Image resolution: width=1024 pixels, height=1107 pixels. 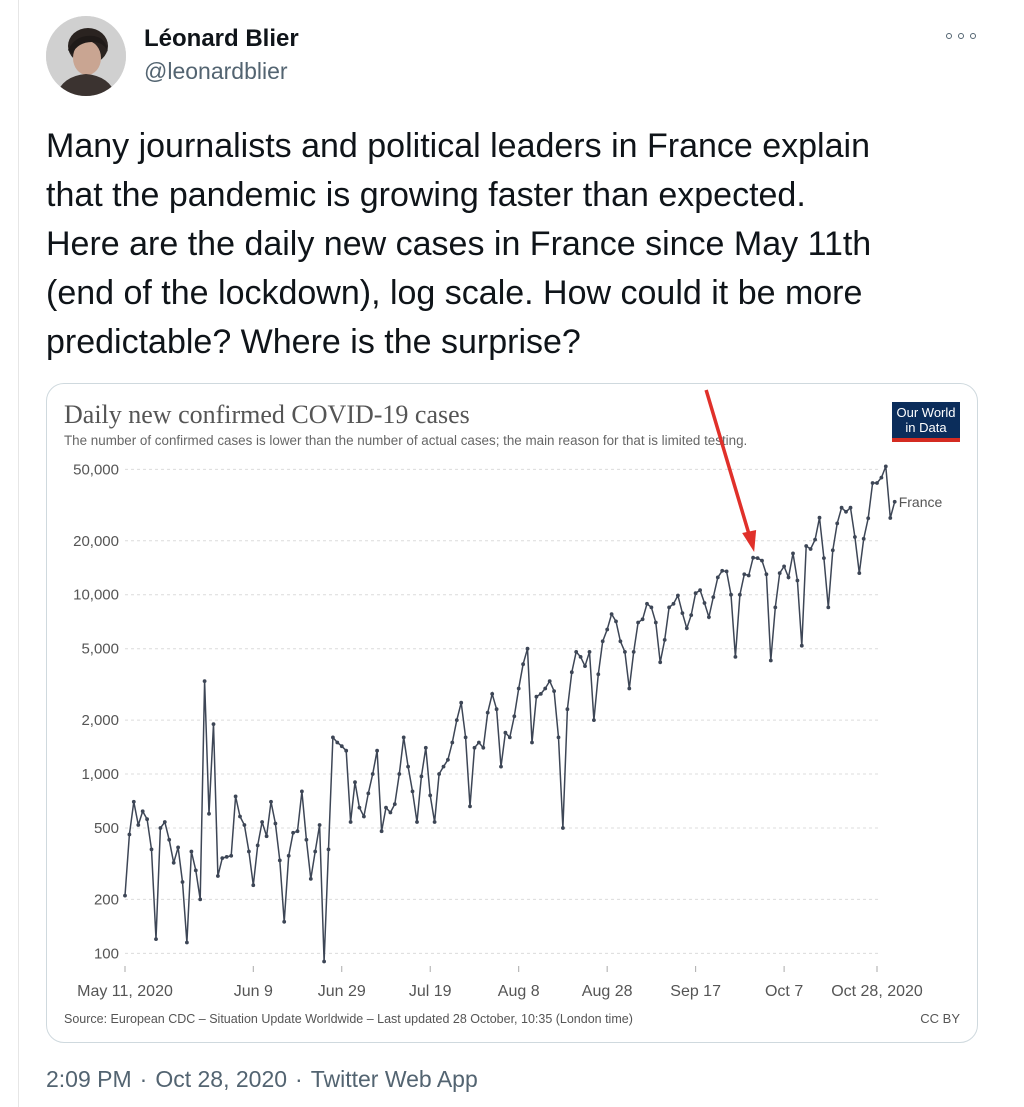 I want to click on y-tick-label: 100, so click(x=106, y=953).